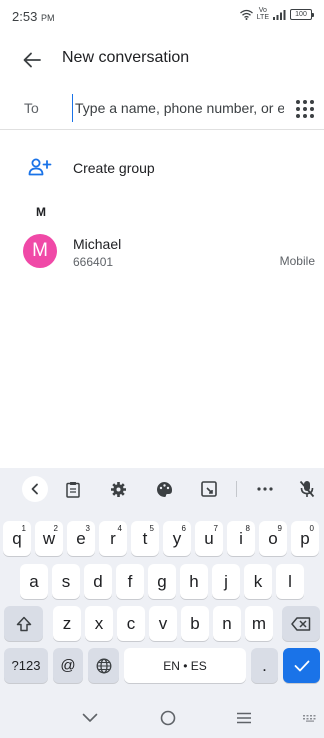 The image size is (324, 738). What do you see at coordinates (34, 581) in the screenshot?
I see `key-a: a` at bounding box center [34, 581].